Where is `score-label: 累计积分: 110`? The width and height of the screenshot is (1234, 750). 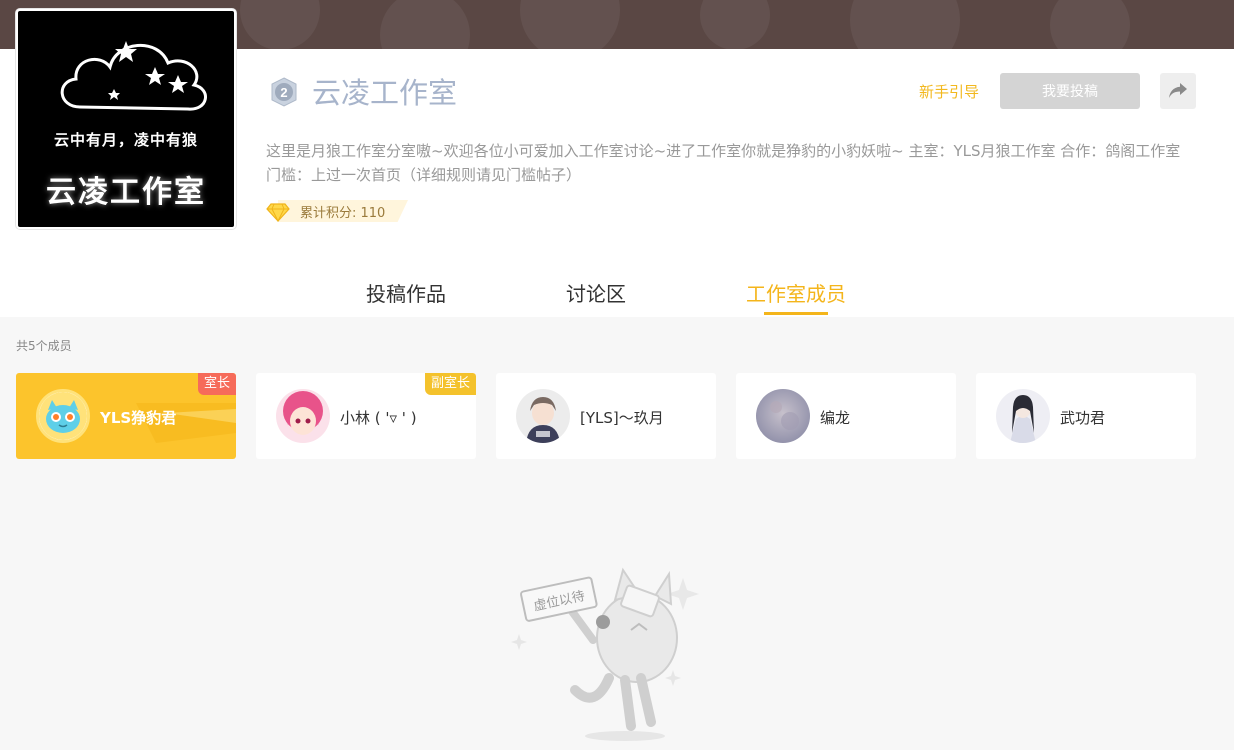
score-label: 累计积分: 110 is located at coordinates (343, 213).